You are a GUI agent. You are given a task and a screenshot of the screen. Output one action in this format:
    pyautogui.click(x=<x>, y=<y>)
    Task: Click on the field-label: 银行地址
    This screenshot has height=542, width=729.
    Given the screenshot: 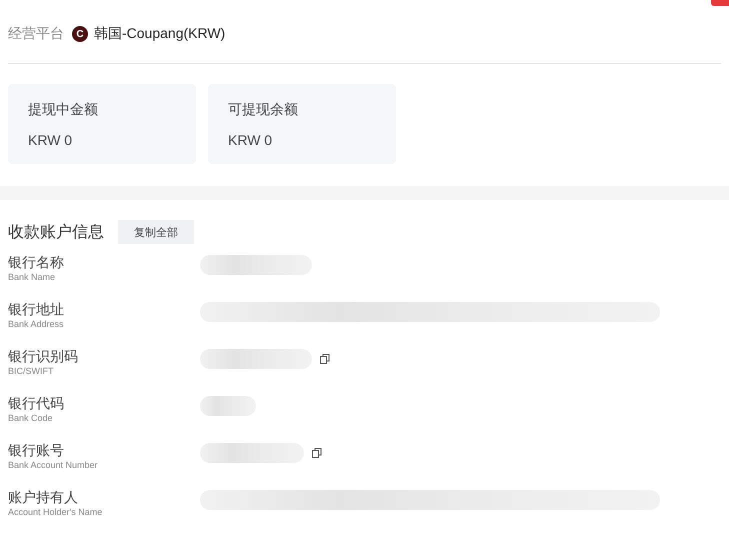 What is the action you would take?
    pyautogui.click(x=36, y=309)
    